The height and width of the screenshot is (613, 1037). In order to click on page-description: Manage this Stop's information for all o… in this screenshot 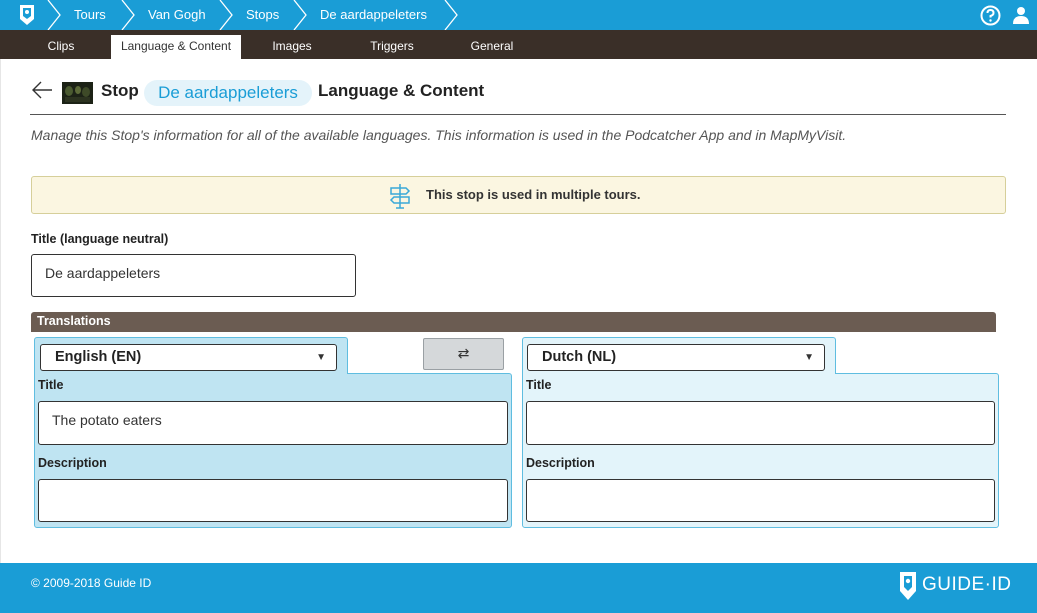, I will do `click(439, 135)`.